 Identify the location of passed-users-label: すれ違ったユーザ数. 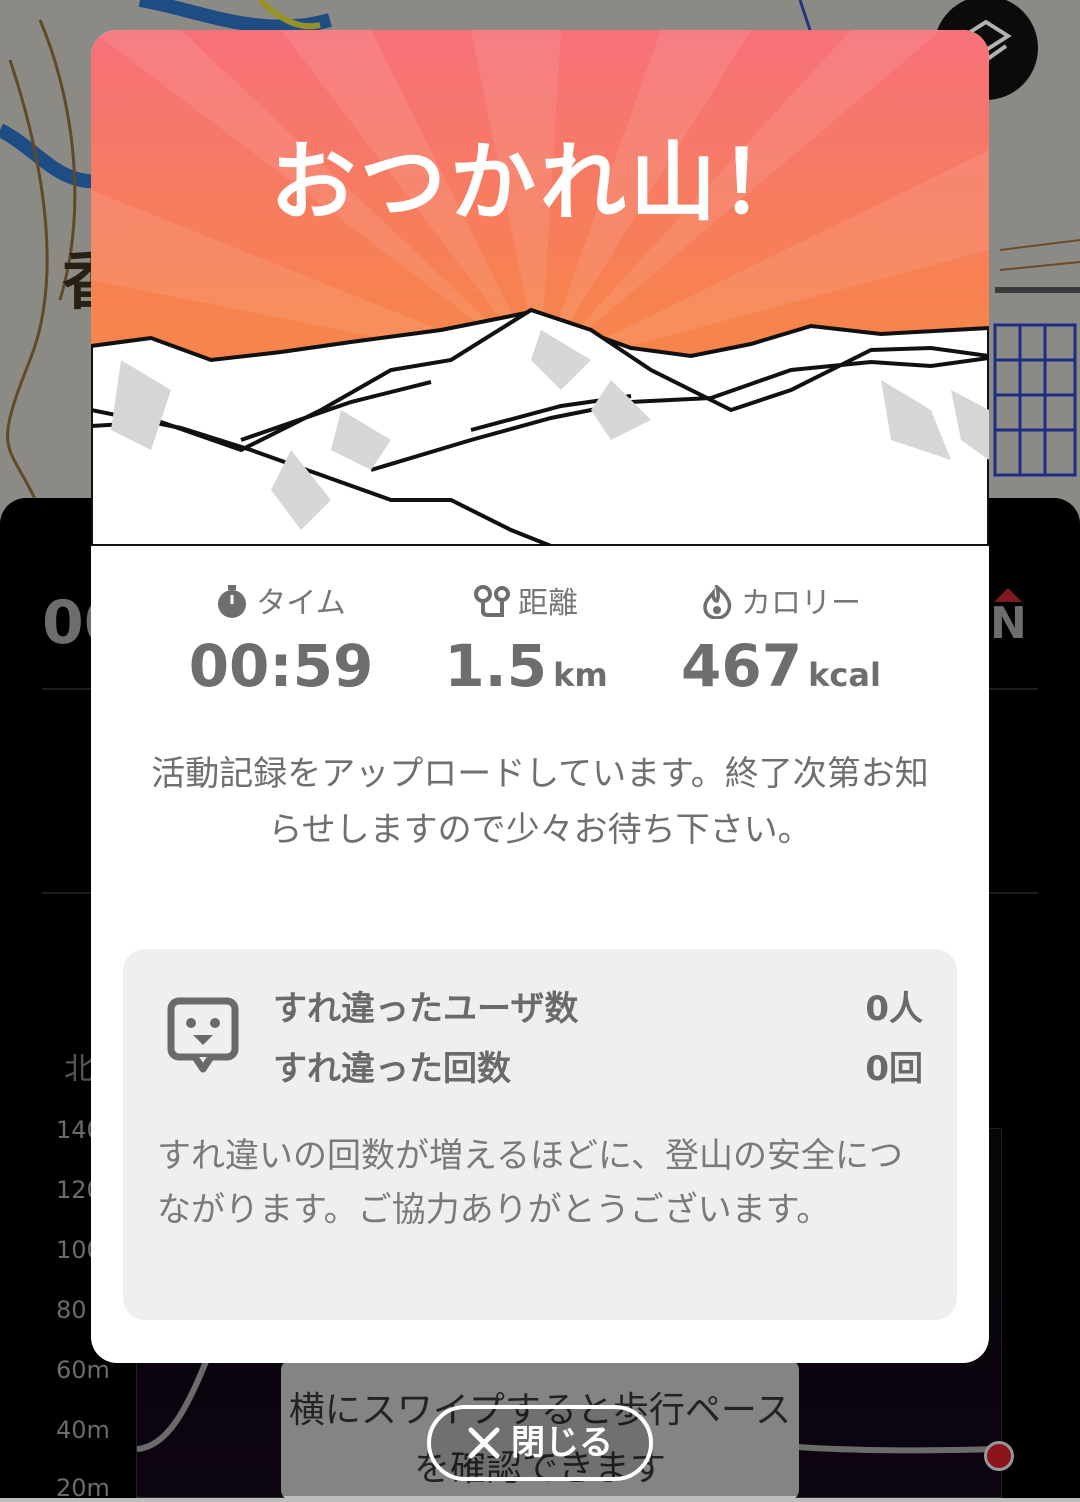
(426, 1009).